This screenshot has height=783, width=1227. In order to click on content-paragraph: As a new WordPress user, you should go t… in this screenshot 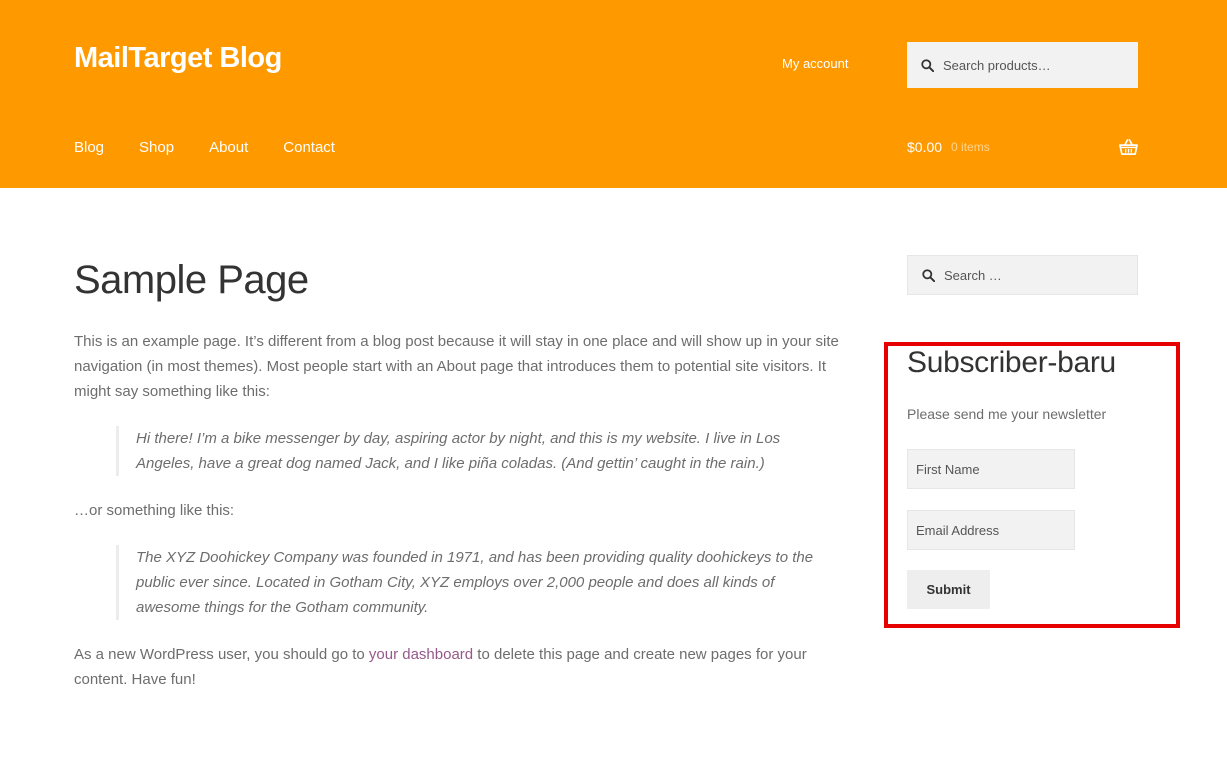, I will do `click(469, 667)`.